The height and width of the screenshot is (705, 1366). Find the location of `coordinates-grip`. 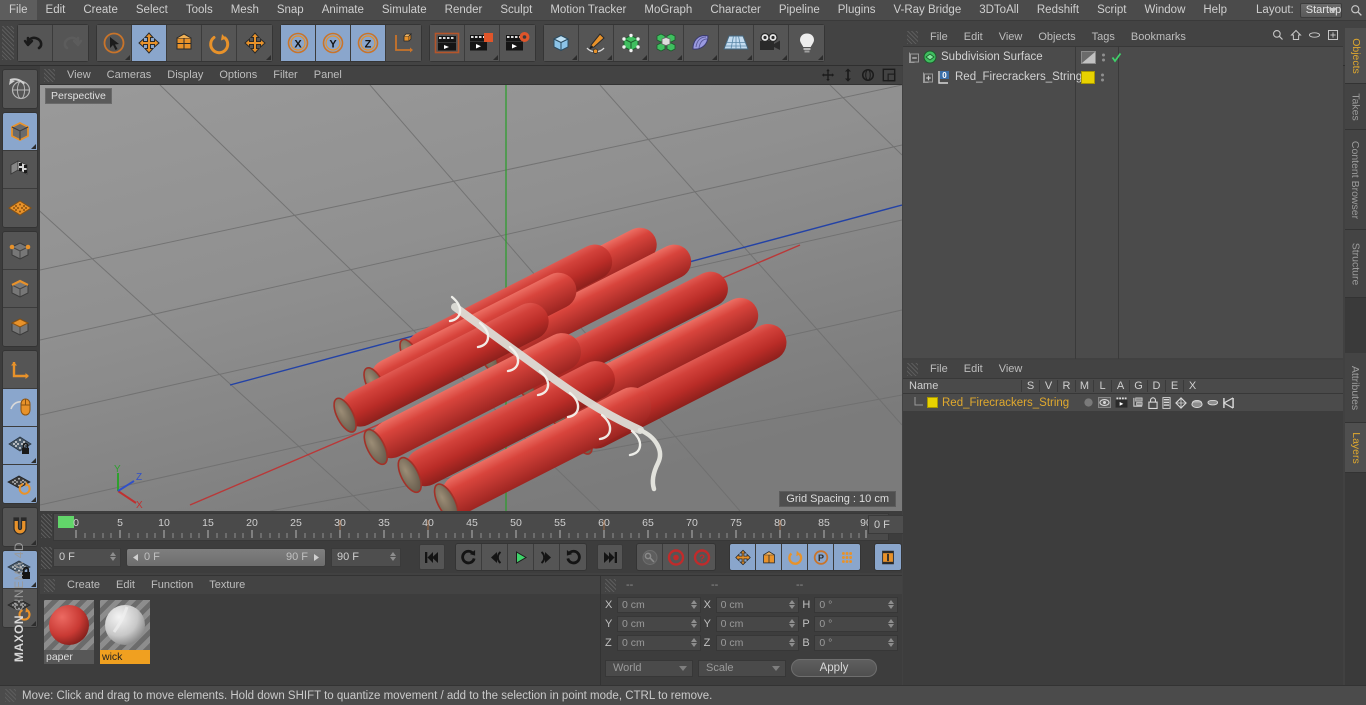

coordinates-grip is located at coordinates (610, 585).